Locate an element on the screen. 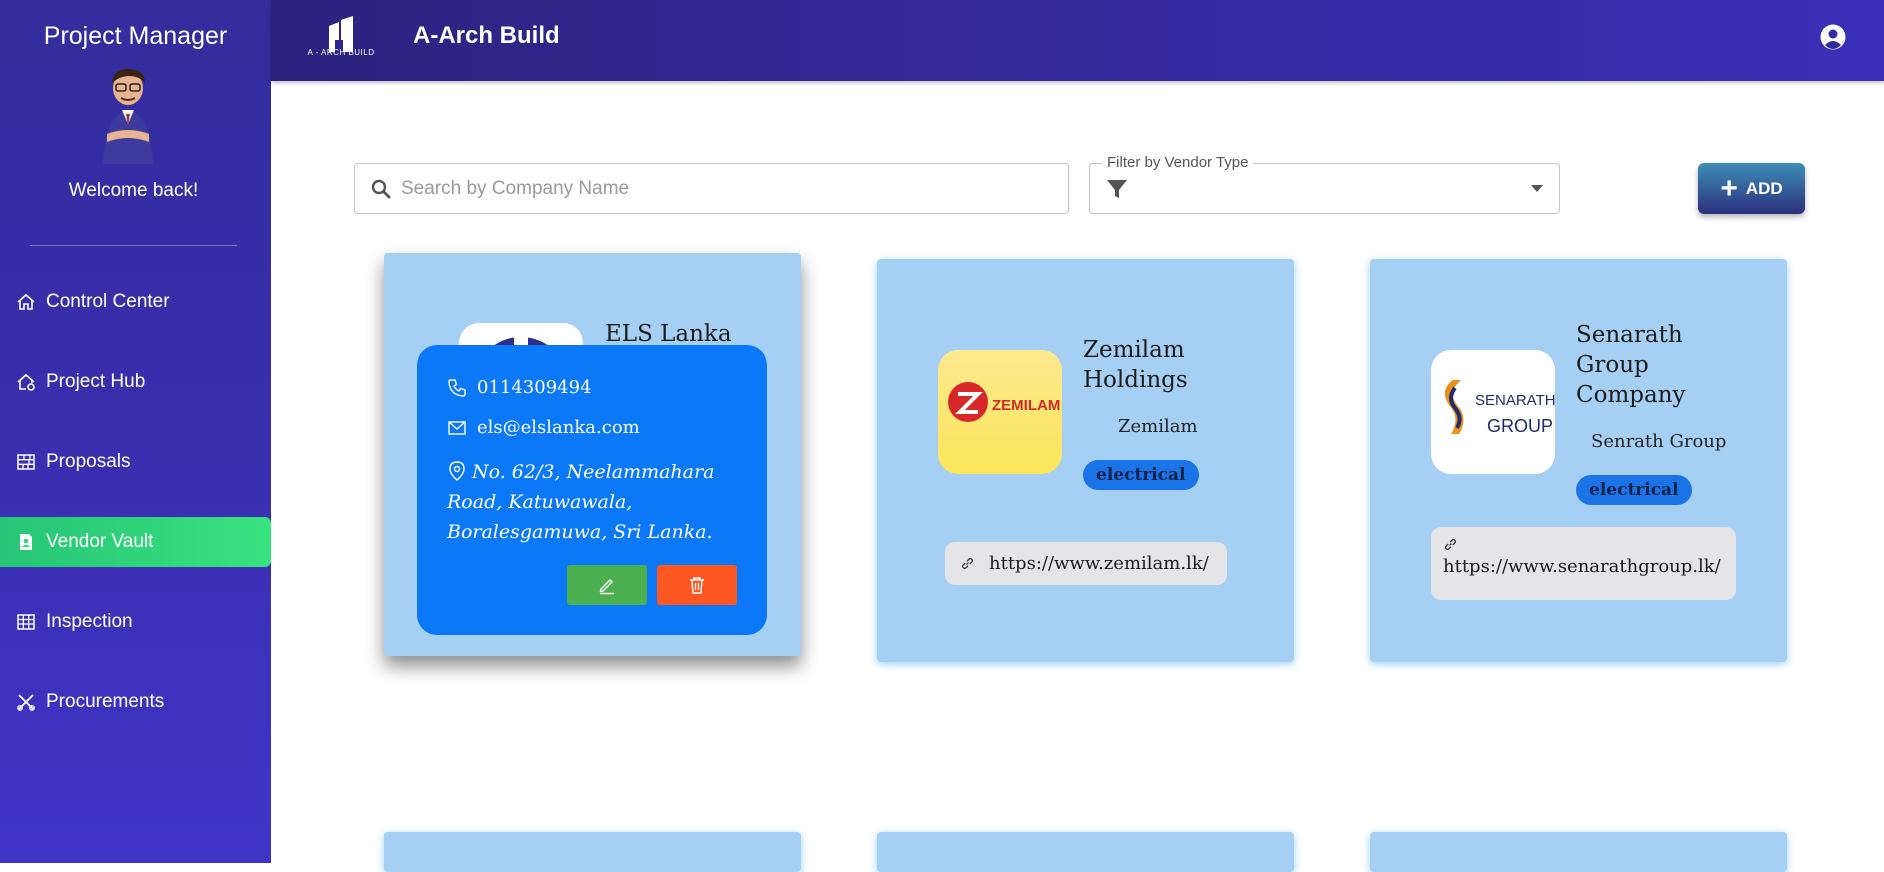 This screenshot has width=1884, height=872. senarath-logo-line1: SENARATH is located at coordinates (1515, 400).